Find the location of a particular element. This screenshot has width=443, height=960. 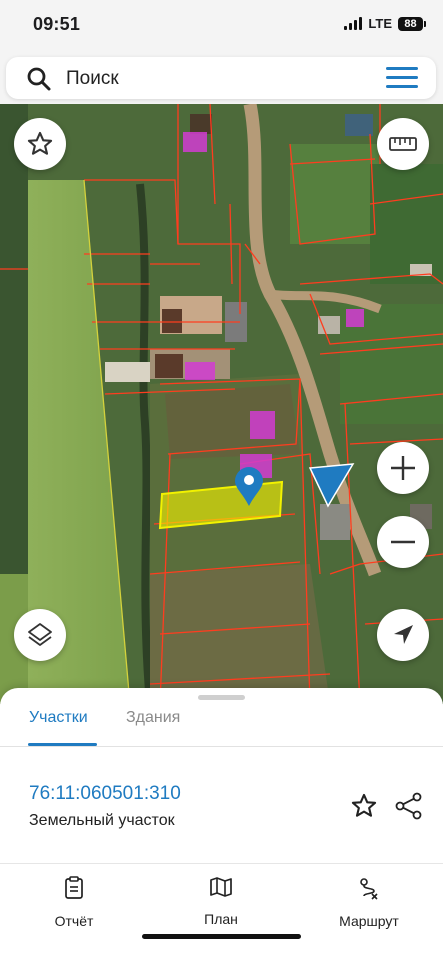

search-icon is located at coordinates (39, 81).